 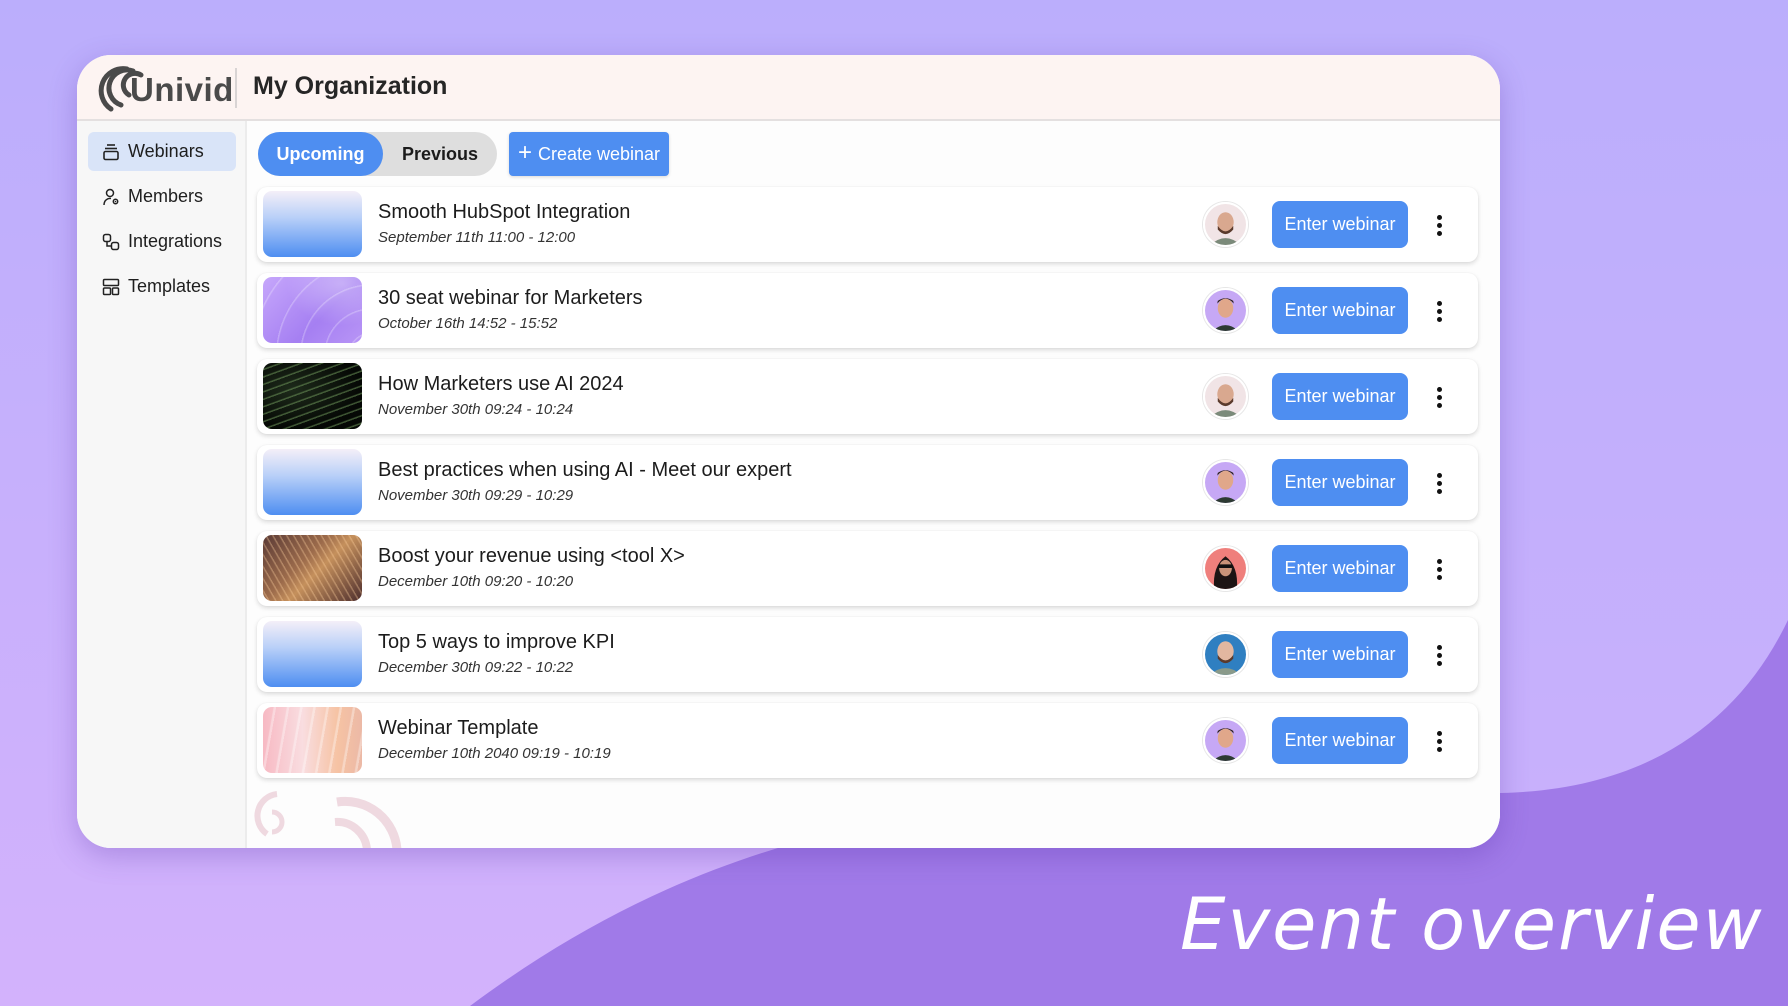 I want to click on webinar-date: December 30th 09:22 - 10:22, so click(x=476, y=667).